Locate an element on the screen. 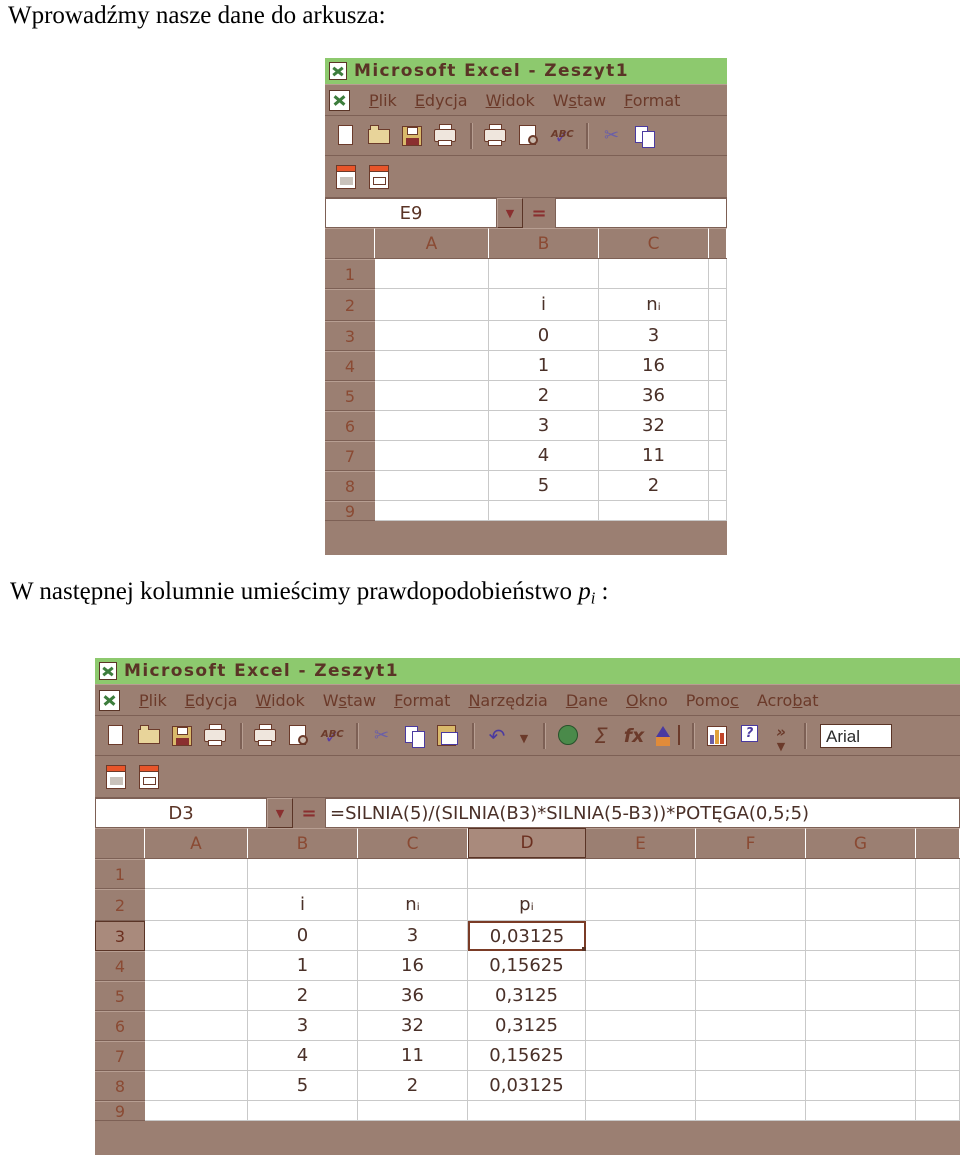 This screenshot has width=960, height=1155. menu-item-okno: Okno is located at coordinates (647, 700).